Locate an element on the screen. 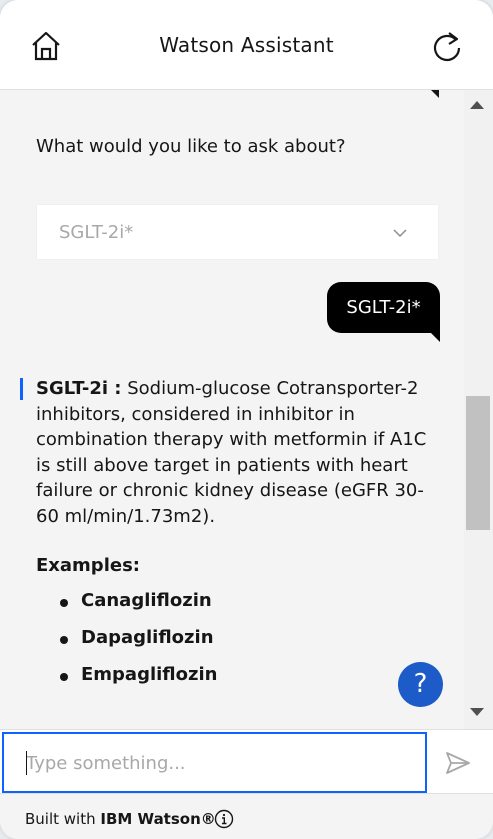  dropdown-value: SGLT-2i* is located at coordinates (96, 232).